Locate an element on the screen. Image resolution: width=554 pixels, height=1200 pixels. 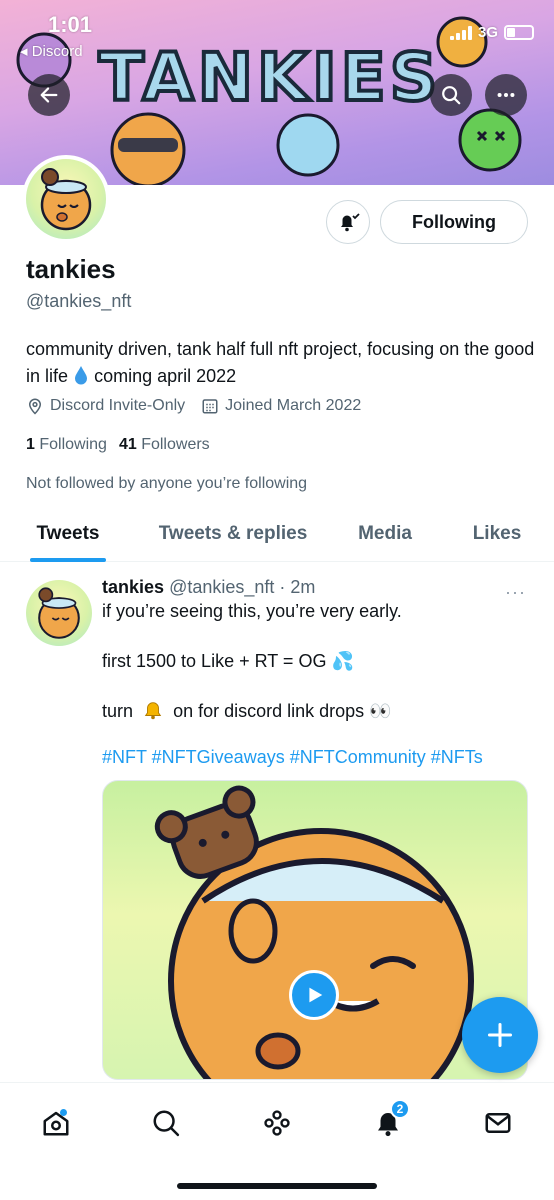
tab-media: Media is located at coordinates (385, 534).